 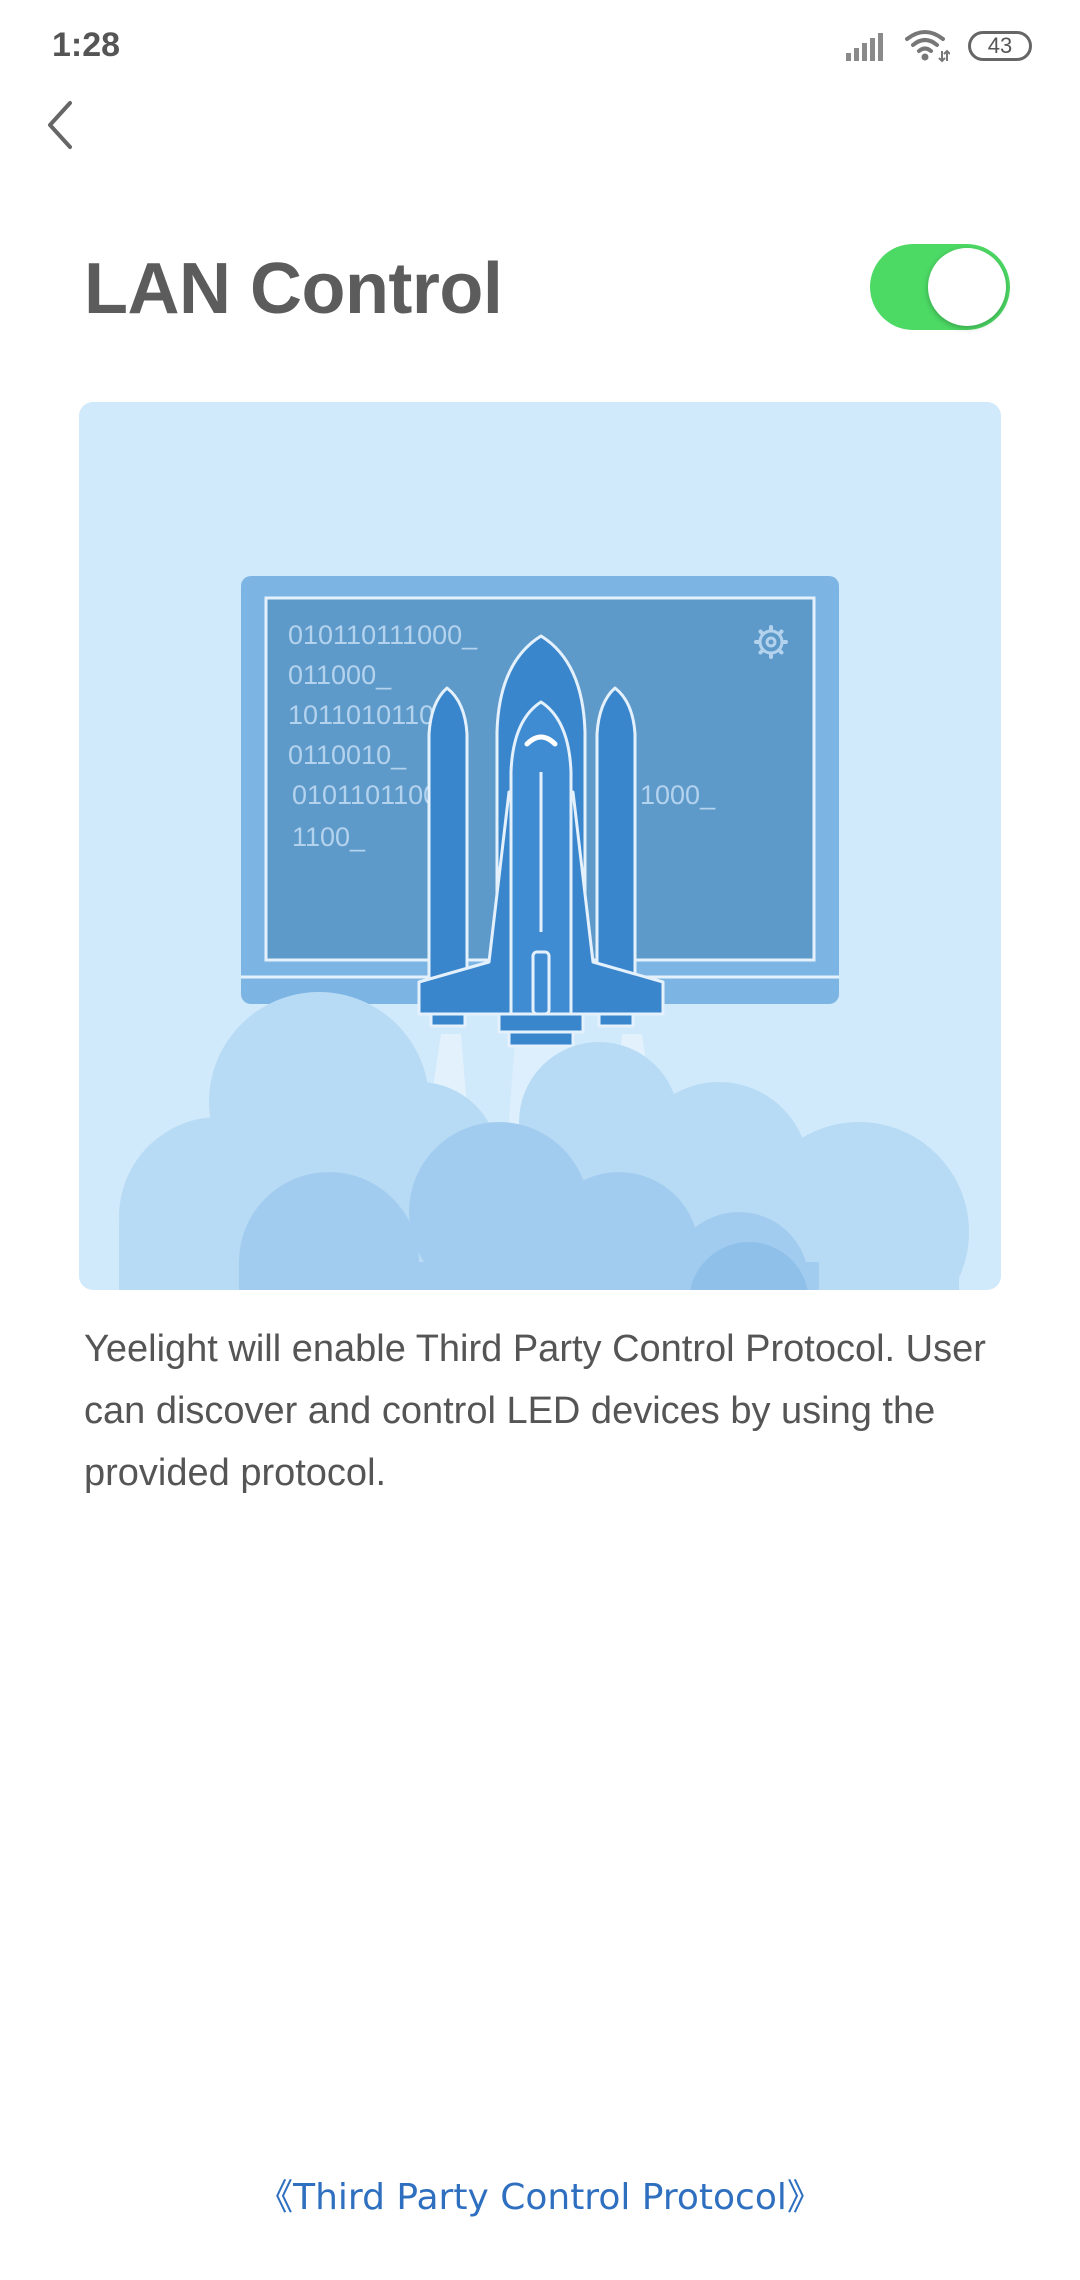 I want to click on status-icons: 43, so click(x=938, y=46).